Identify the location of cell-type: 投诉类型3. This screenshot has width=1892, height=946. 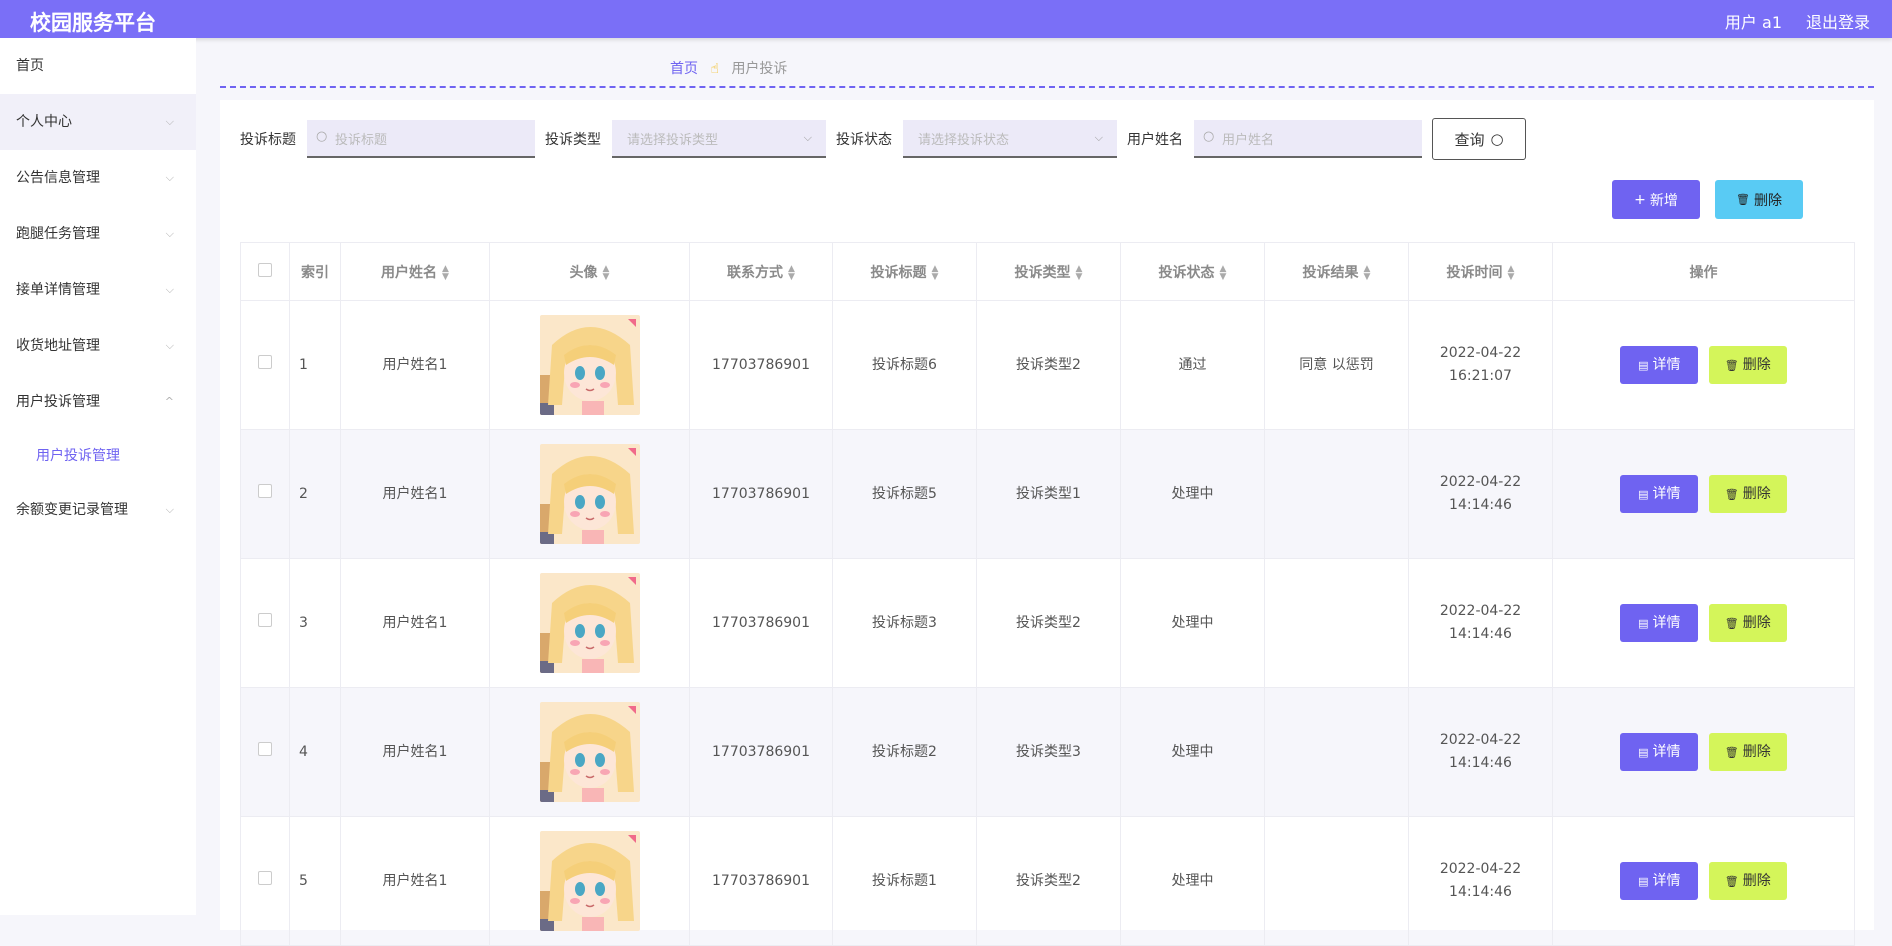
(1048, 752).